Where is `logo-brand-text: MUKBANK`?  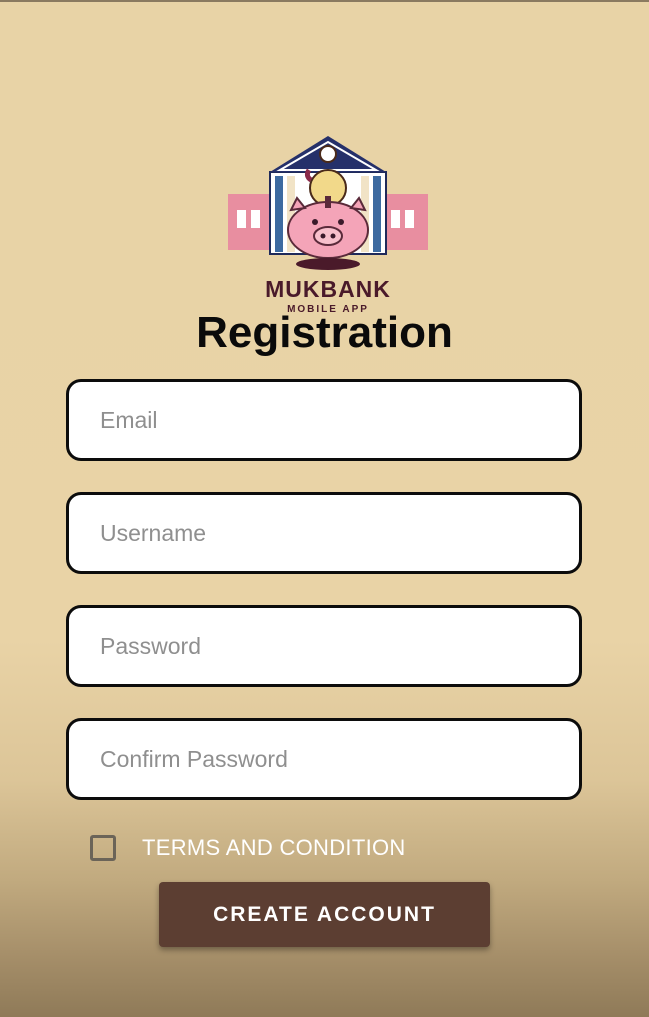
logo-brand-text: MUKBANK is located at coordinates (328, 289).